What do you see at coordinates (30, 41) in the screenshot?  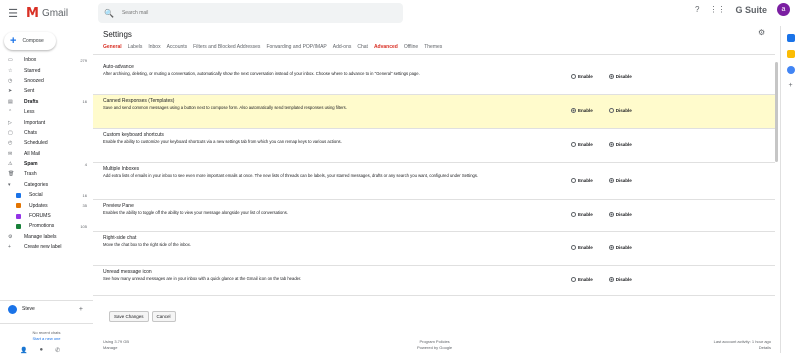 I see `compose-button: + Compose` at bounding box center [30, 41].